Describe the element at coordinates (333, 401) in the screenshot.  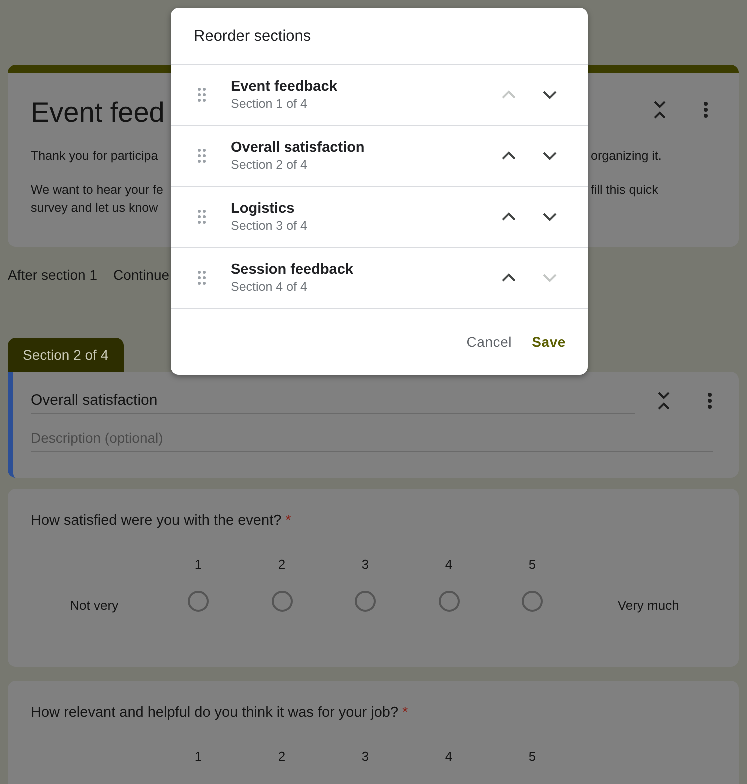
I see `section-title-field: Overall satisfaction` at that location.